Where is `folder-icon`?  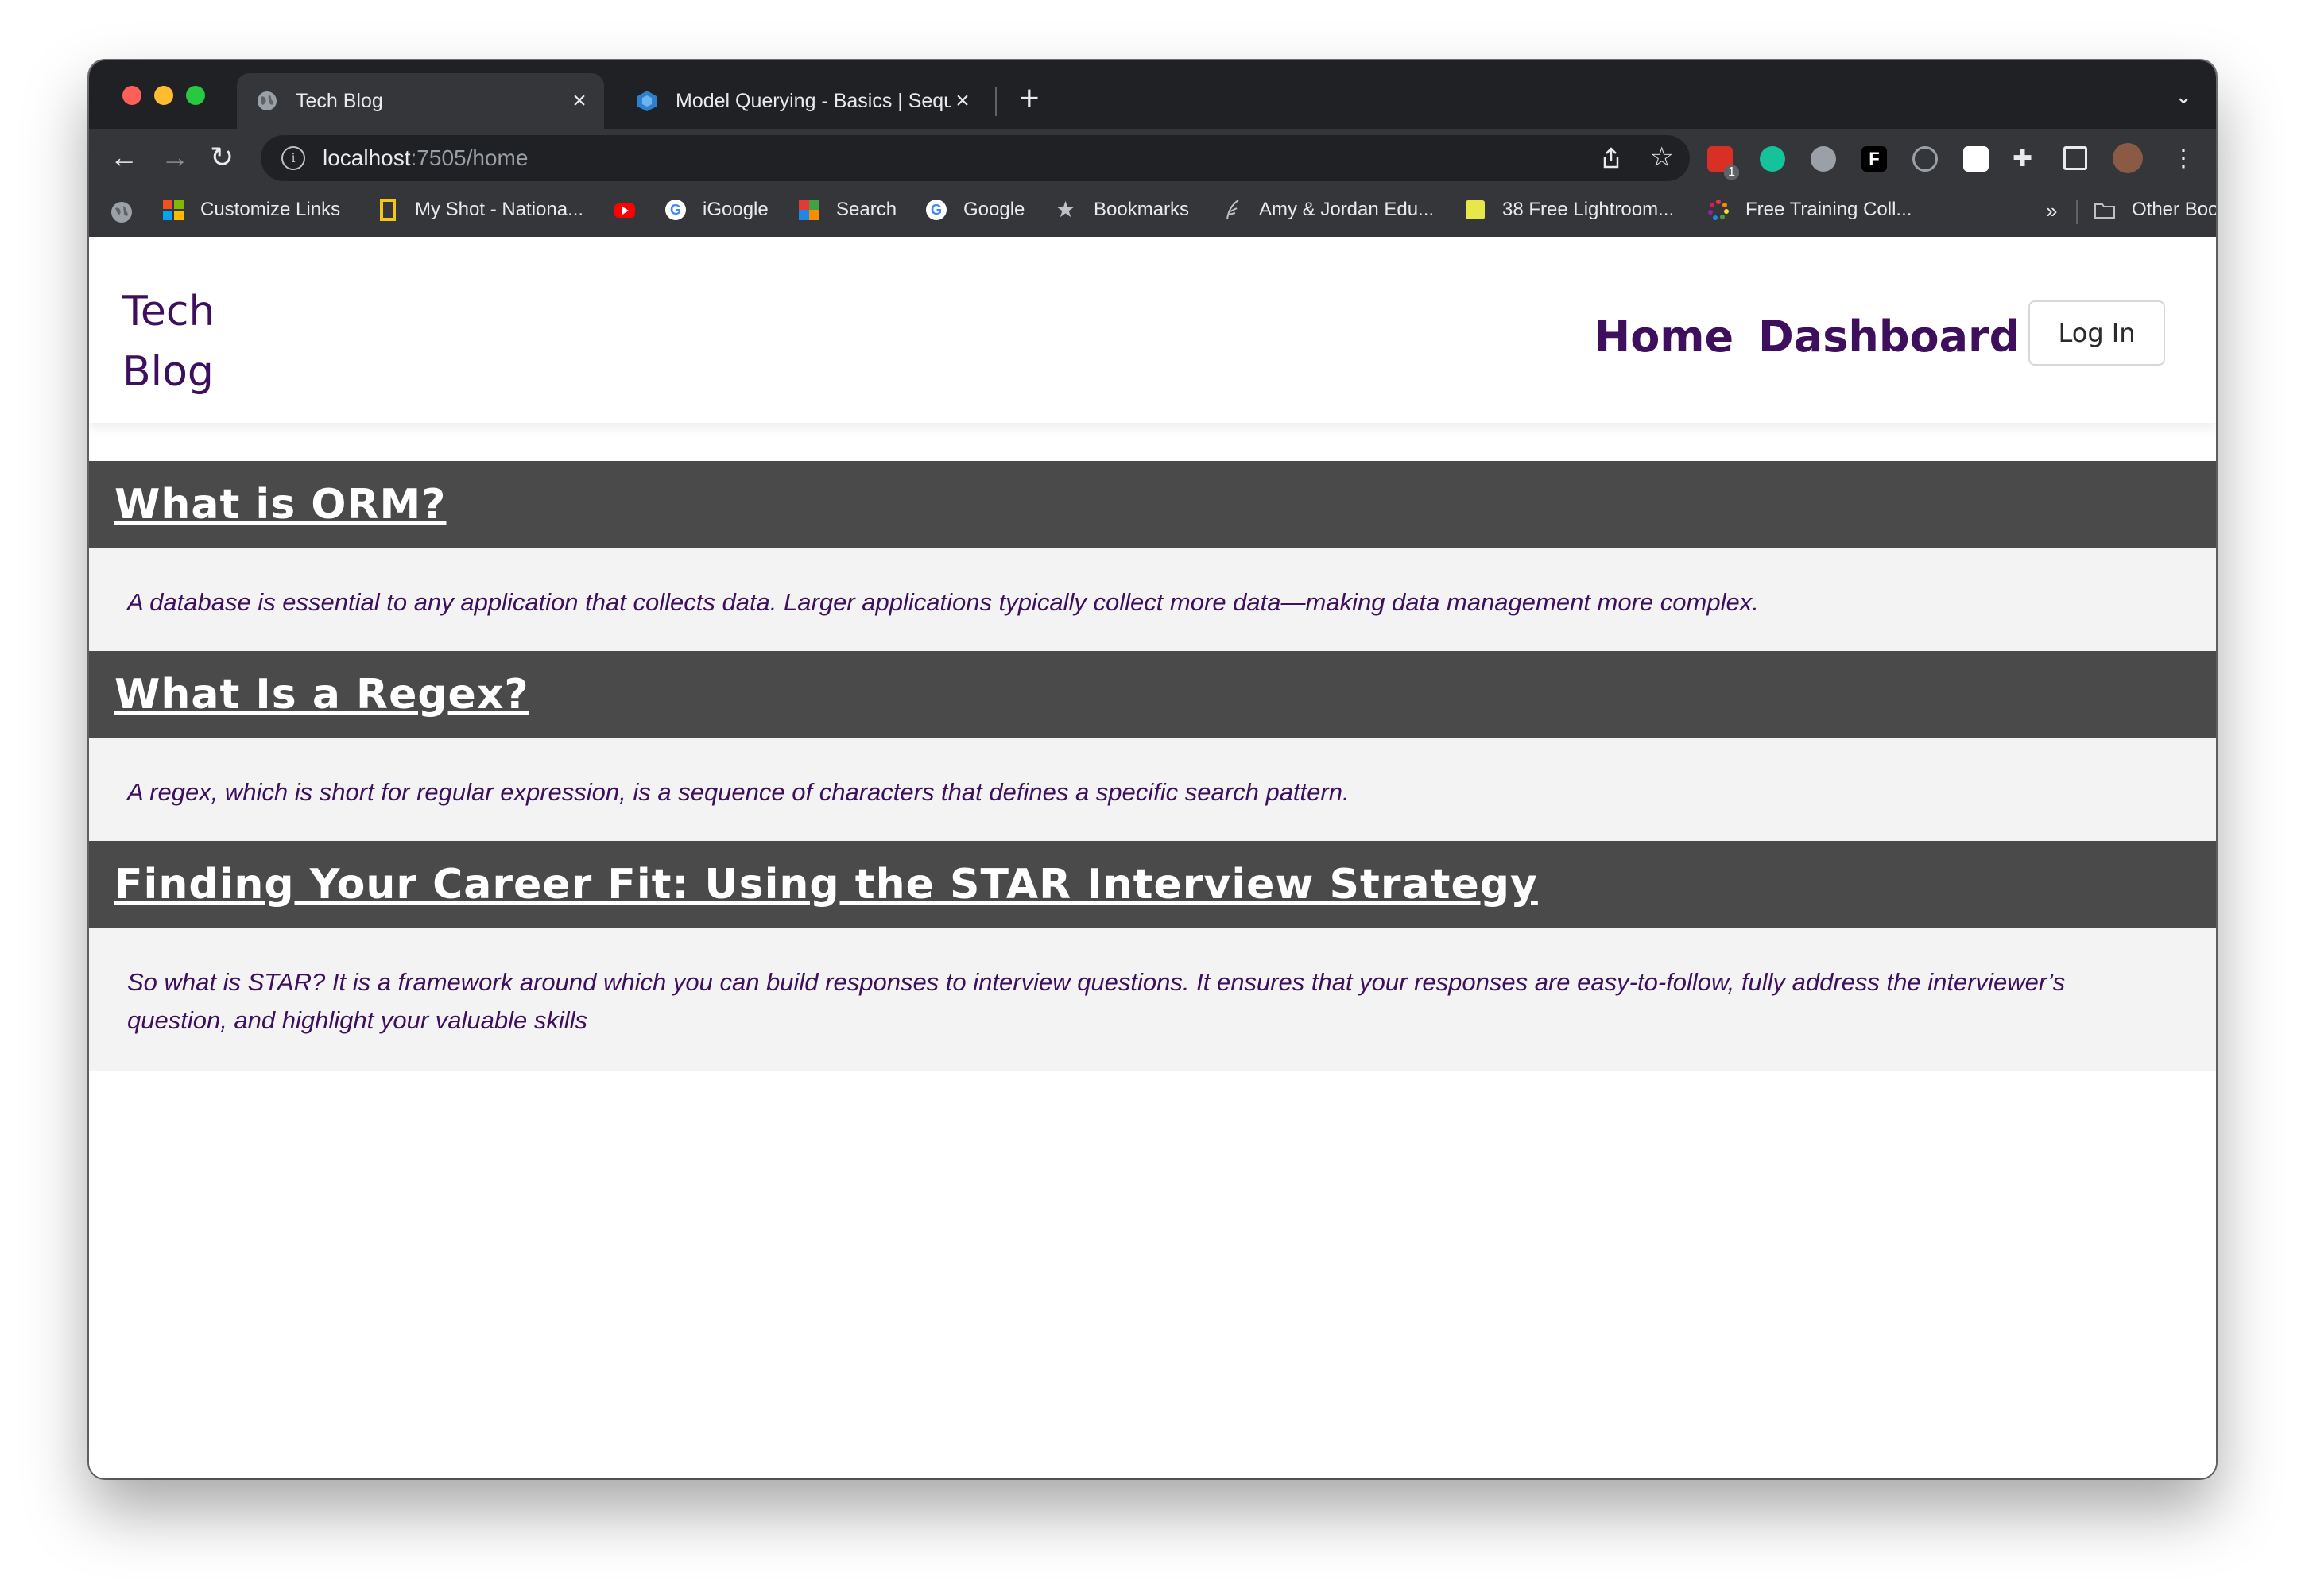
folder-icon is located at coordinates (2104, 211).